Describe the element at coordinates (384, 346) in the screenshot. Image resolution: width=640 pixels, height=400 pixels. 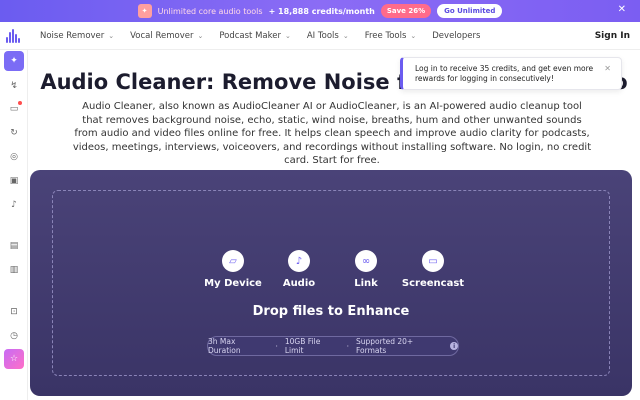
I see `limit-formats: Supported 20+ Formats` at that location.